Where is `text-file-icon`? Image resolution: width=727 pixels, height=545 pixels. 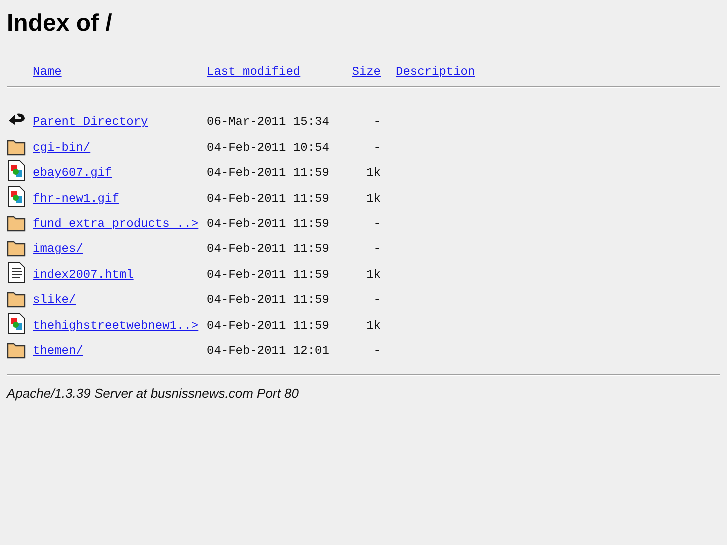
text-file-icon is located at coordinates (17, 273).